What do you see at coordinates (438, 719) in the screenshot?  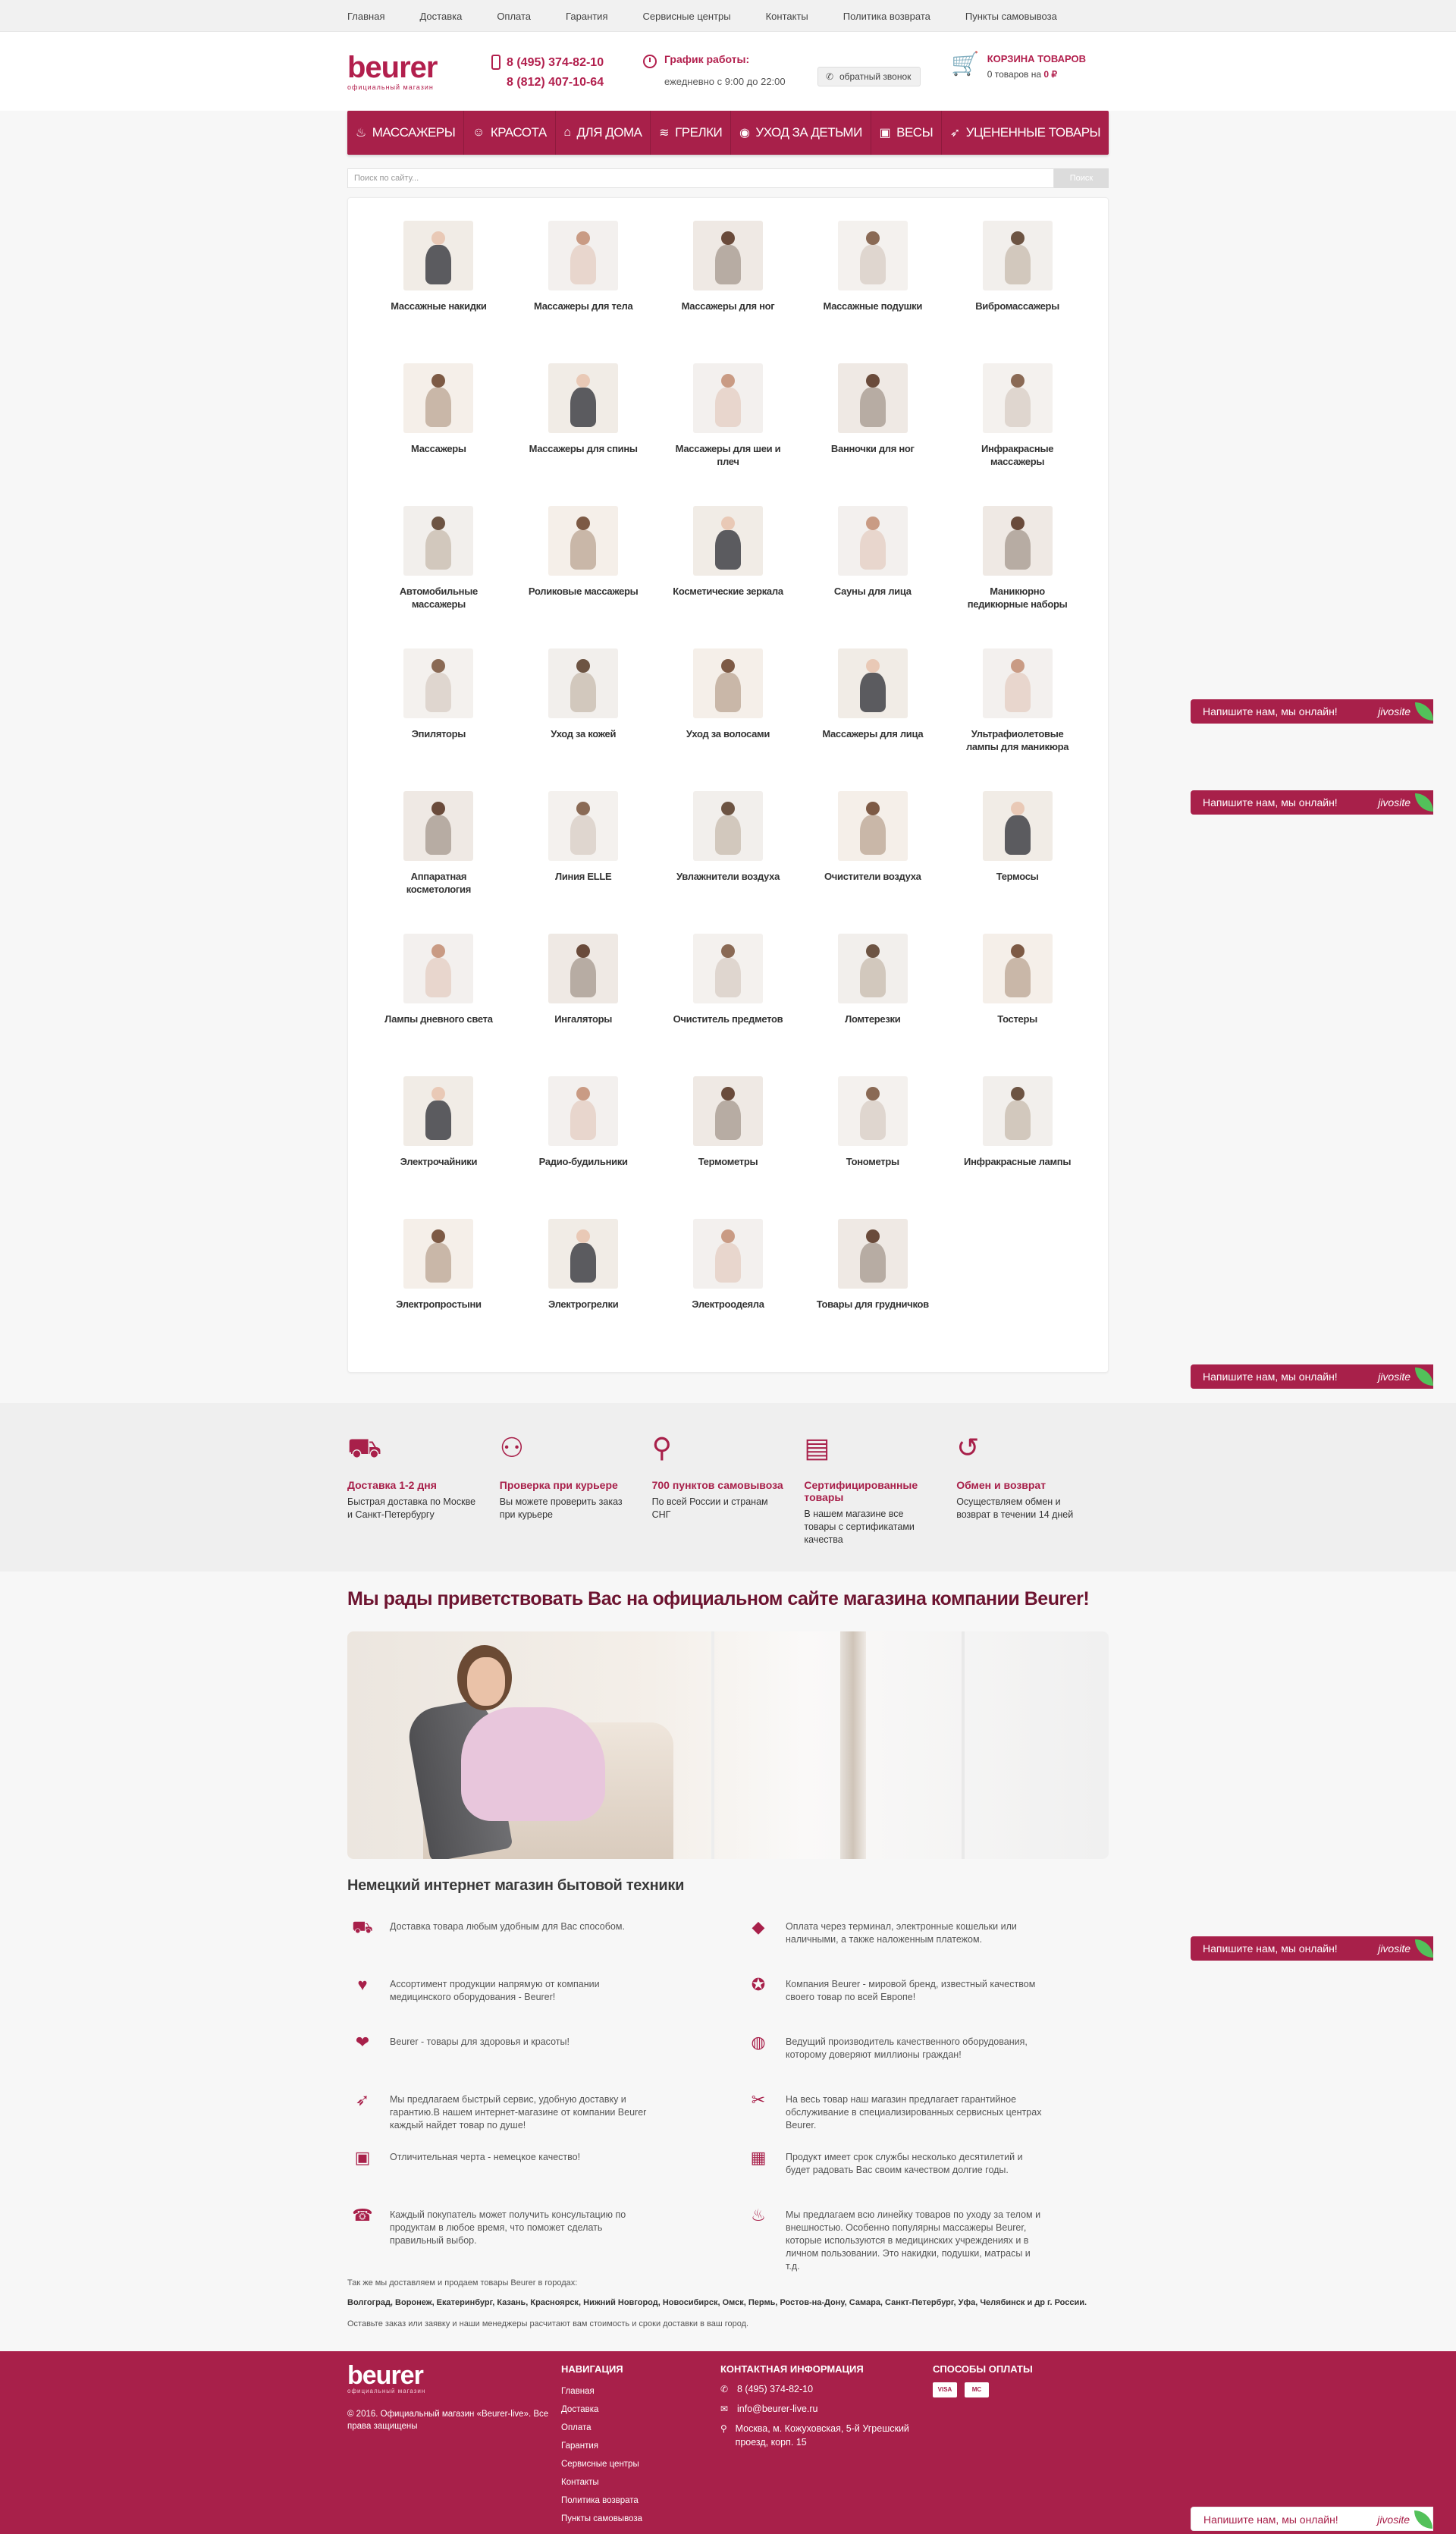 I see `catalog-item: Эпиляторы` at bounding box center [438, 719].